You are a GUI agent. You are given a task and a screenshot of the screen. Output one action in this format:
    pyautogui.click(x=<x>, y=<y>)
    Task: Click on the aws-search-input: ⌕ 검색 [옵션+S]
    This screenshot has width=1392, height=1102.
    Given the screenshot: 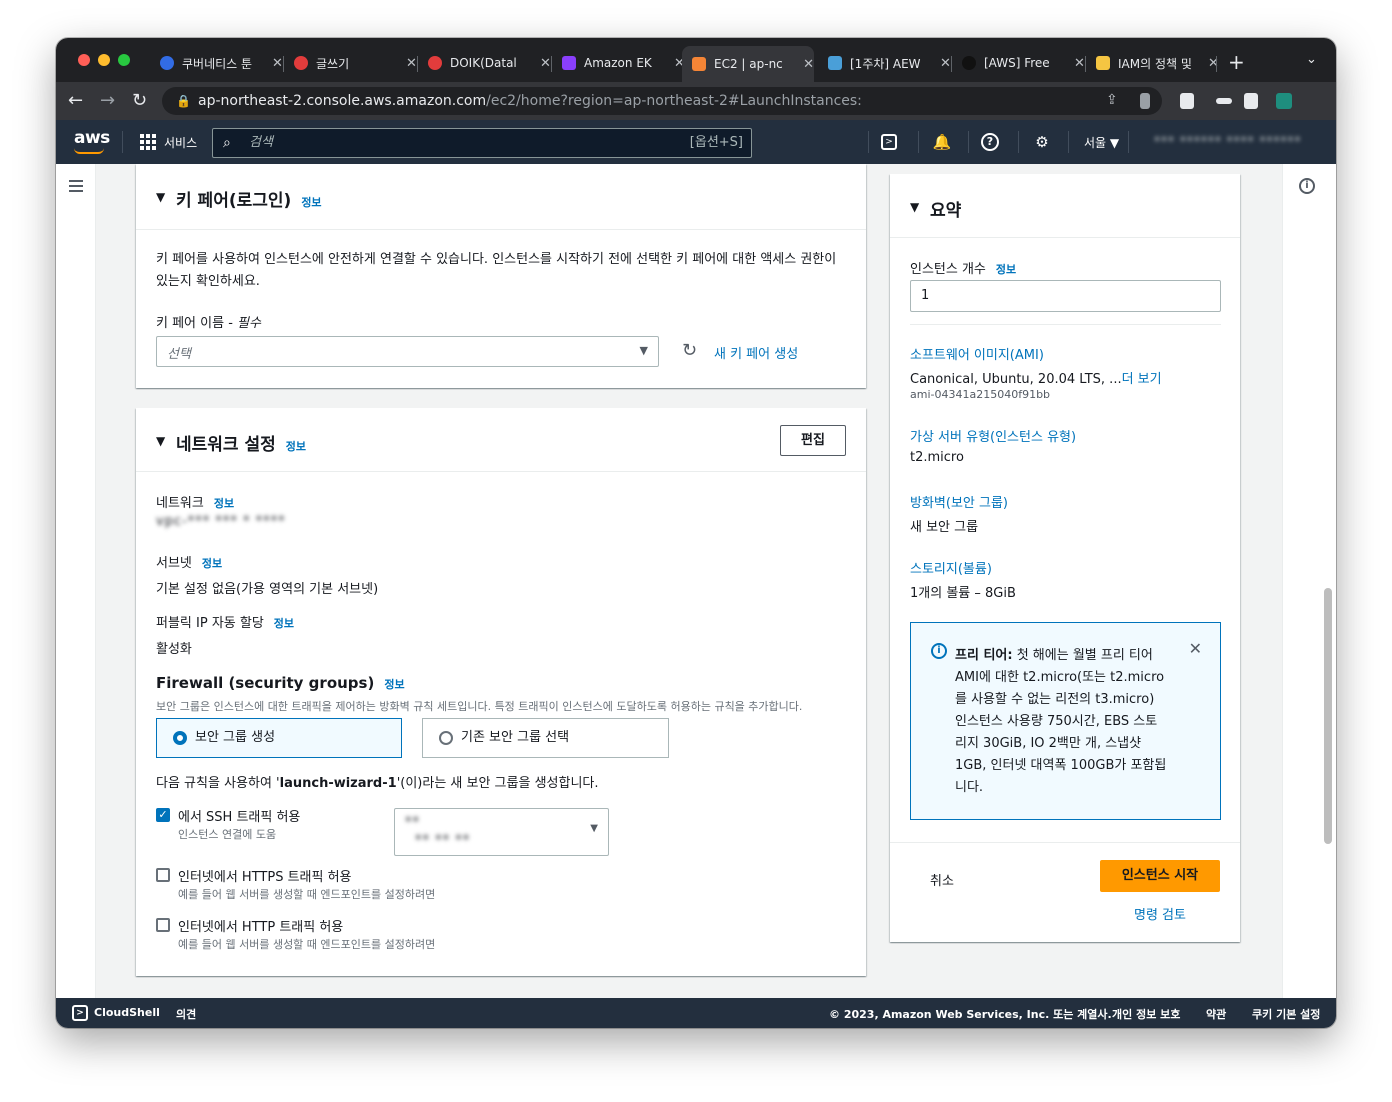 What is the action you would take?
    pyautogui.click(x=482, y=143)
    